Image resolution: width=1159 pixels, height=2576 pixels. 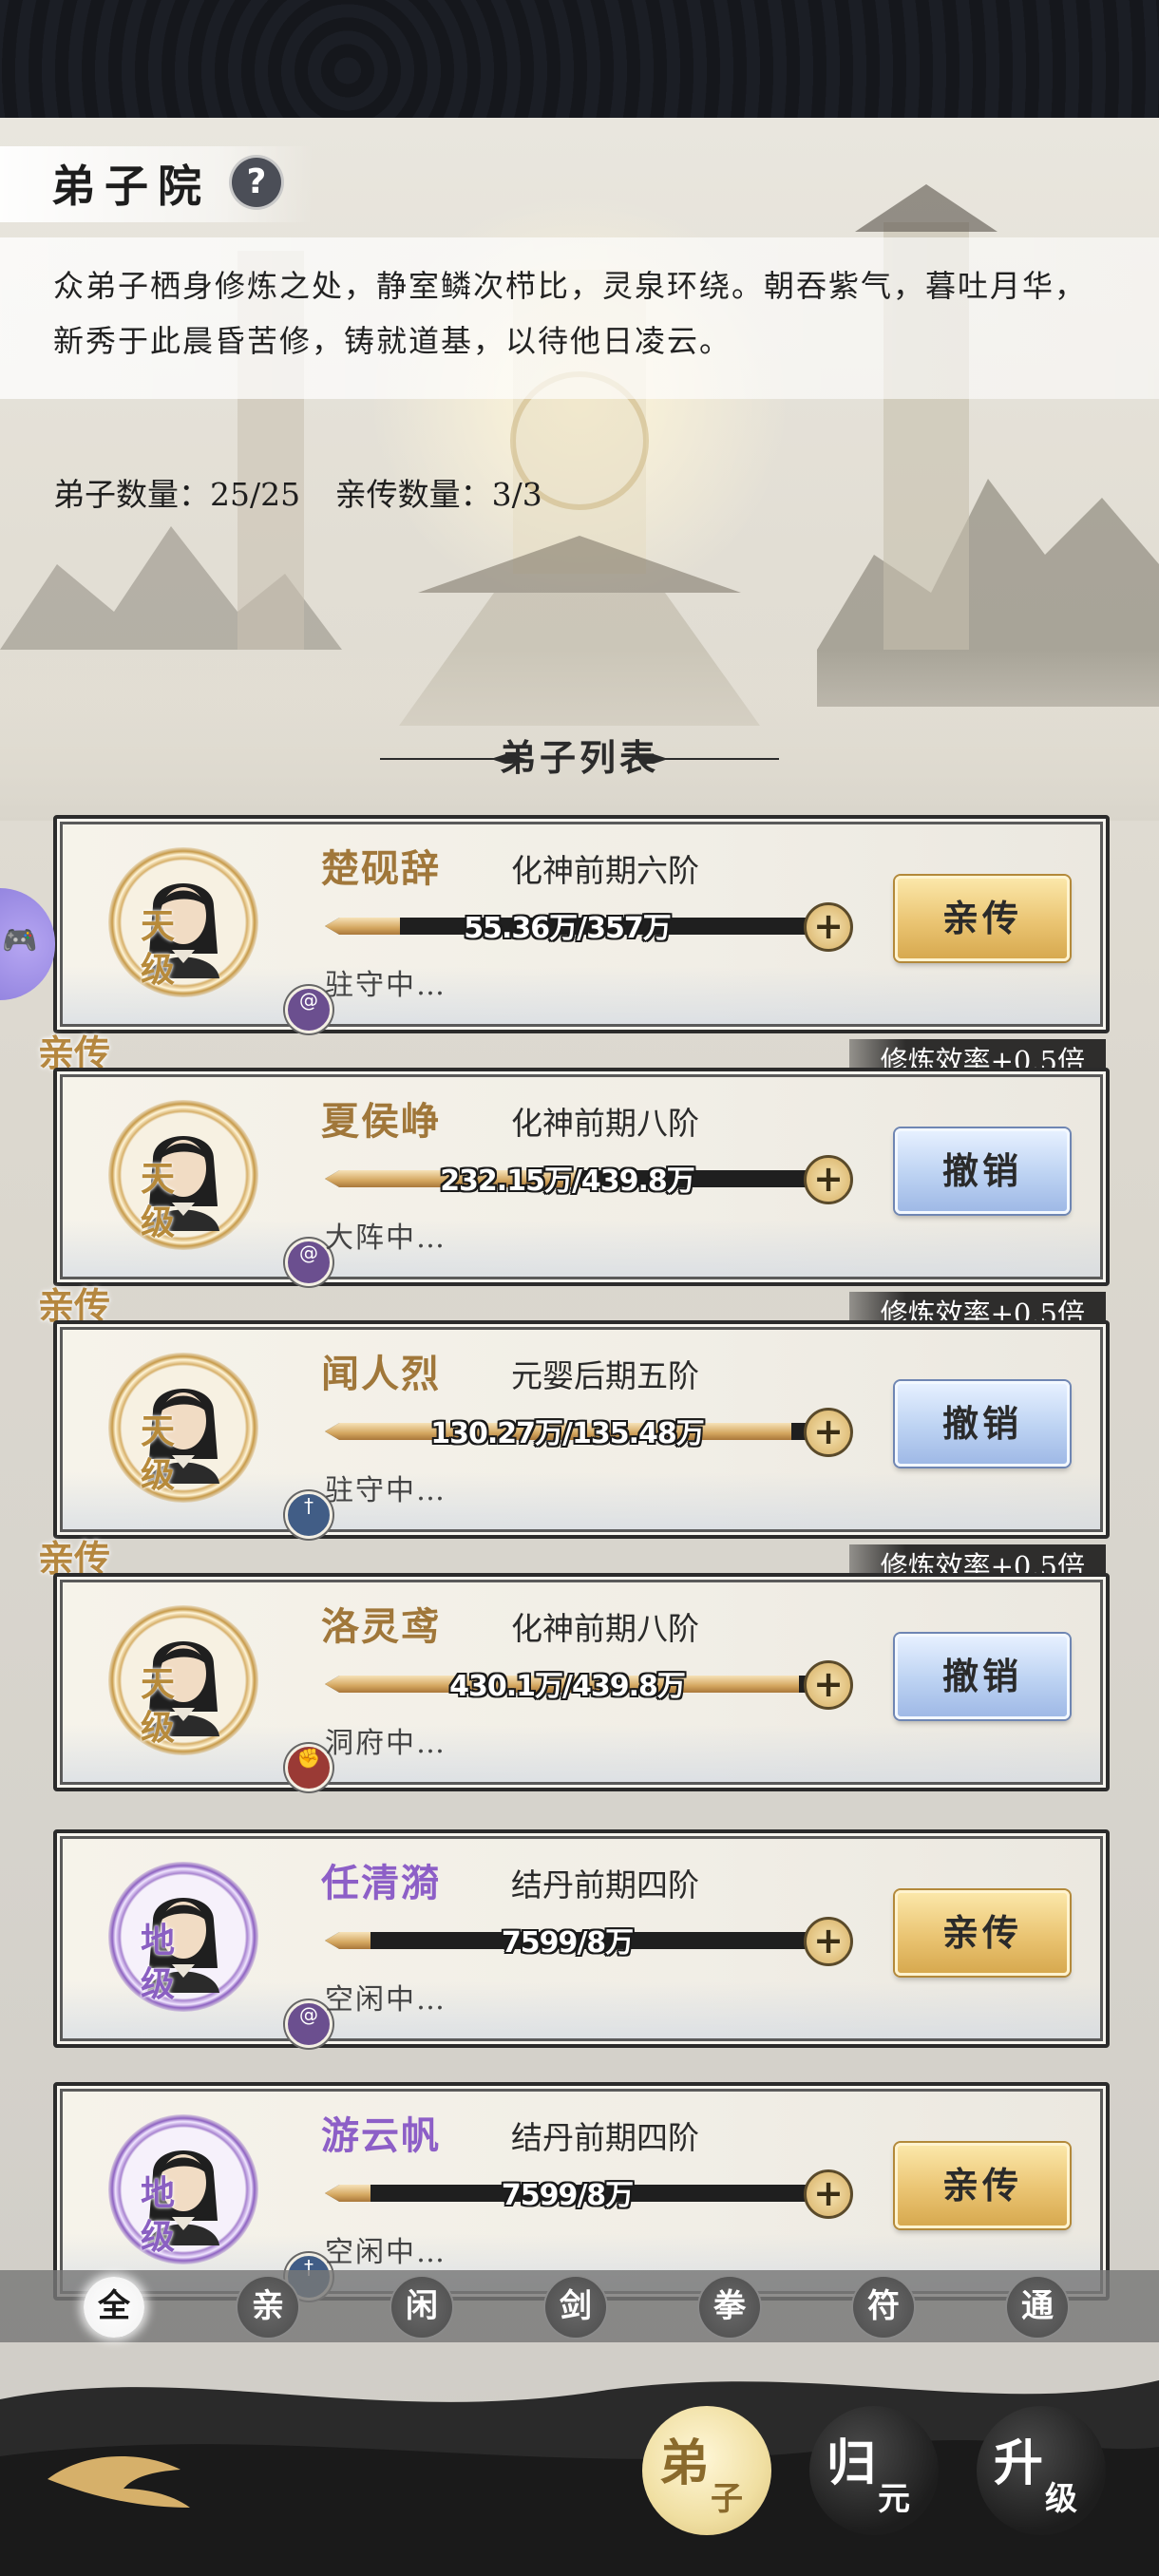 I want to click on disciple-count: 弟子数量：25/25, so click(x=177, y=494).